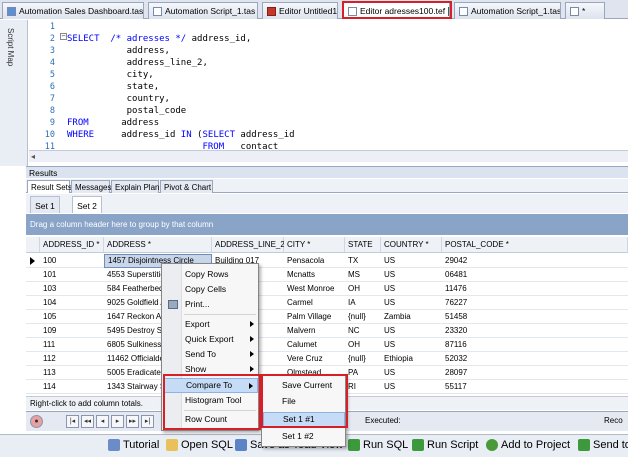  Describe the element at coordinates (482, 331) in the screenshot. I see `cell-postal-code: 23320` at that location.